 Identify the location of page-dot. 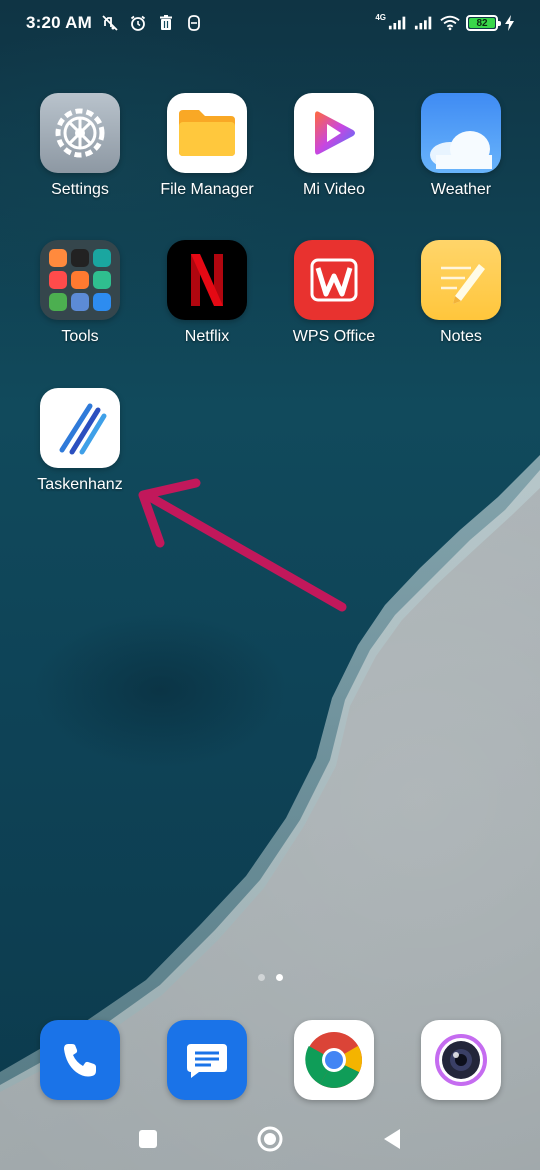
(261, 977).